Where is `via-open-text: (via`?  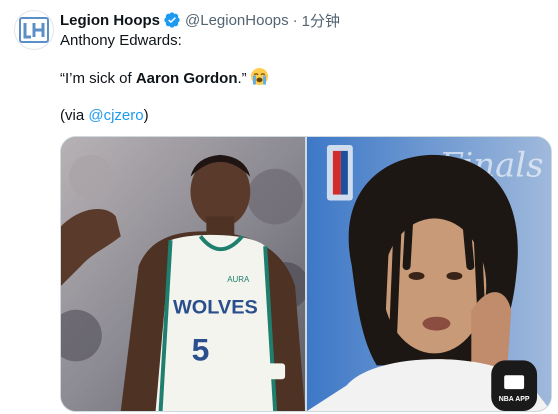
via-open-text: (via is located at coordinates (74, 115).